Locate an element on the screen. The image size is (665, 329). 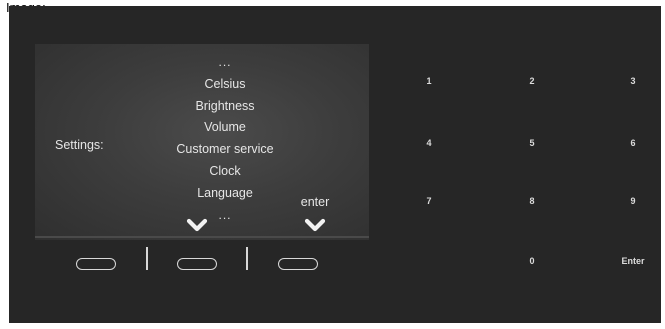
softkey-right-button is located at coordinates (298, 264).